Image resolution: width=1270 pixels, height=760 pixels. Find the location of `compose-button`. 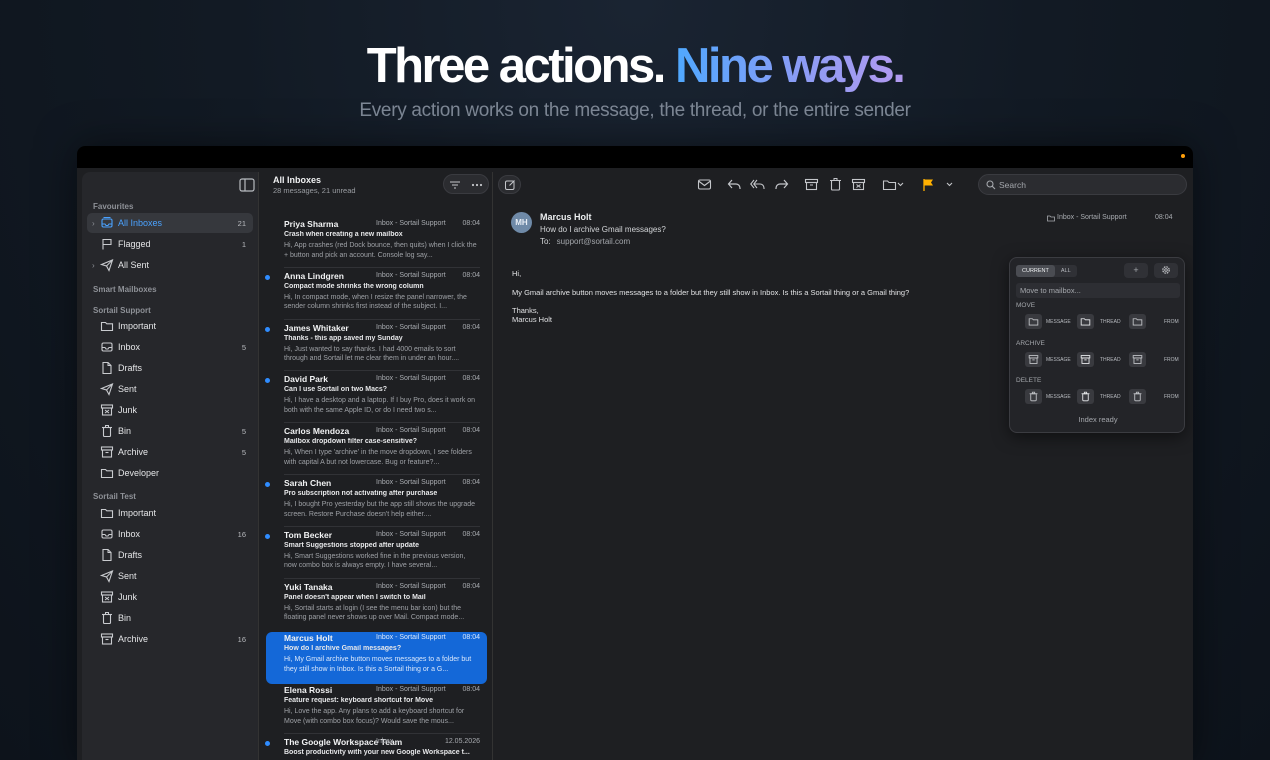

compose-button is located at coordinates (509, 184).